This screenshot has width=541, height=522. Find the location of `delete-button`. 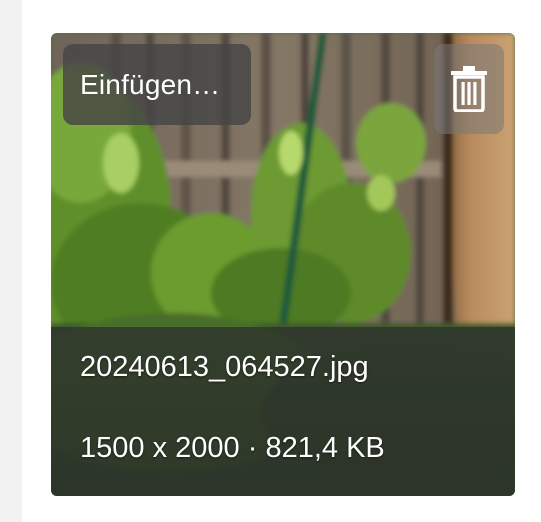

delete-button is located at coordinates (469, 89).